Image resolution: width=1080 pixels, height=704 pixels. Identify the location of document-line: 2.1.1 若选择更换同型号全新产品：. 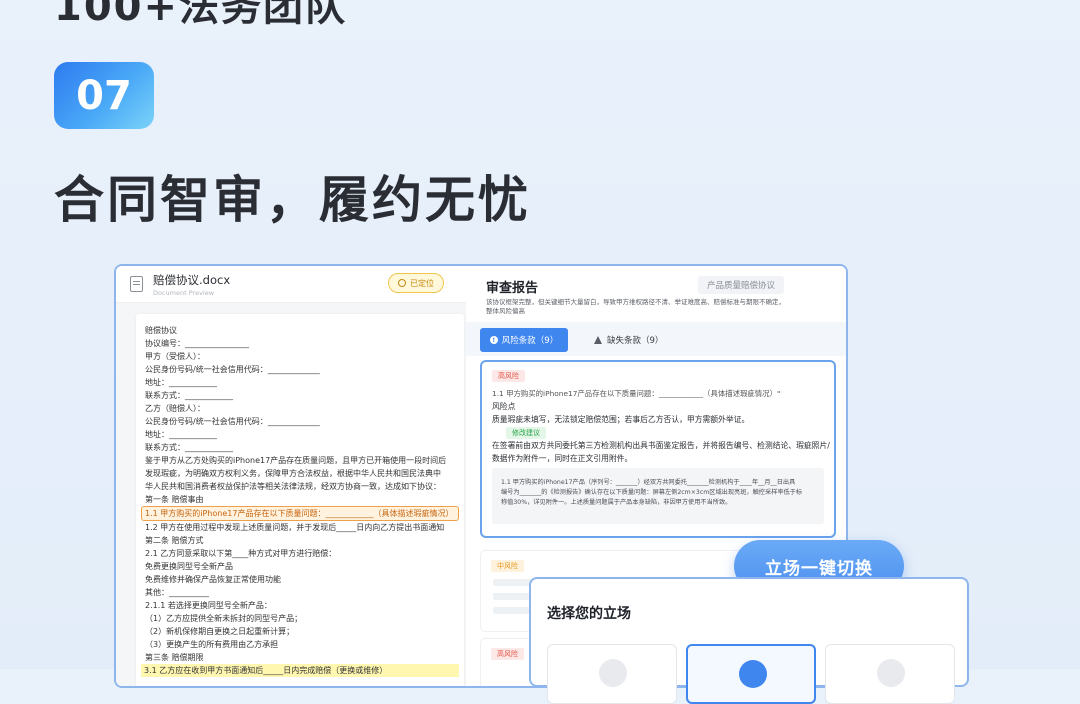
(208, 605).